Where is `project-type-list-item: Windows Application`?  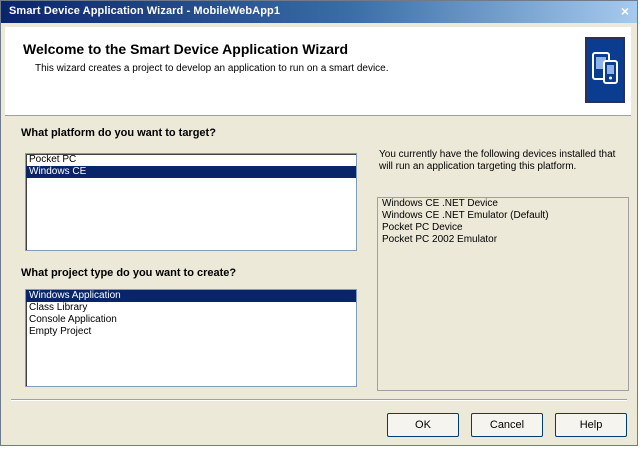
project-type-list-item: Windows Application is located at coordinates (191, 296).